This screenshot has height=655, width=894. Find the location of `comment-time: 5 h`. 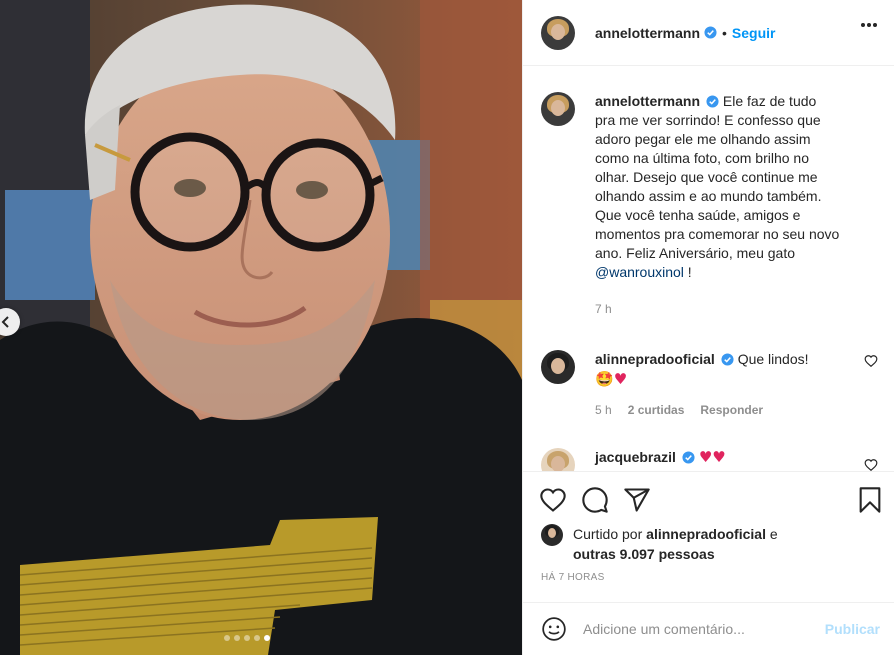

comment-time: 5 h is located at coordinates (603, 410).